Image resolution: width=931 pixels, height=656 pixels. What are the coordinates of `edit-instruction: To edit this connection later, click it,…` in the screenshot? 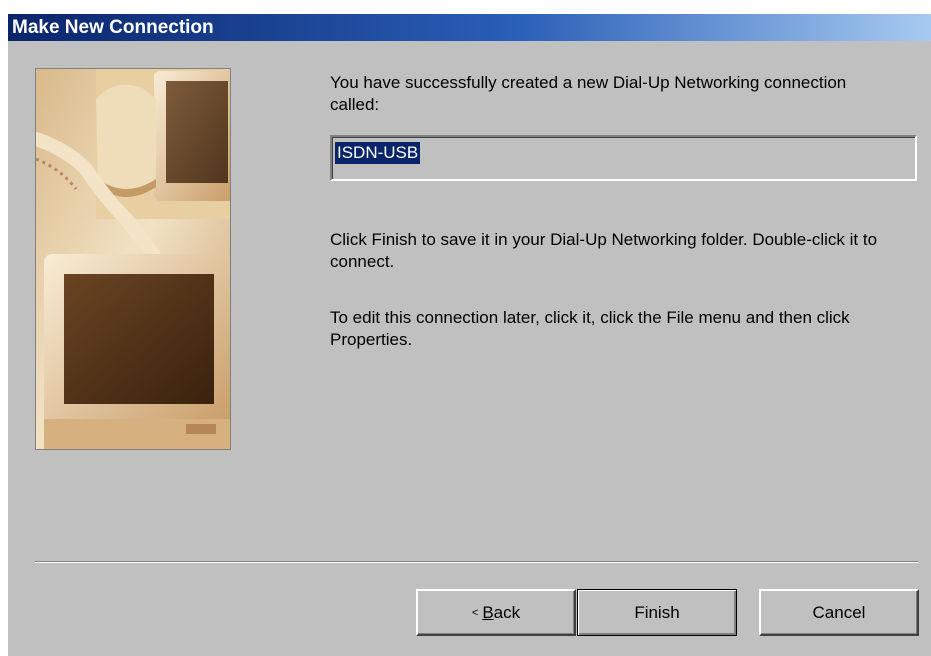 It's located at (590, 328).